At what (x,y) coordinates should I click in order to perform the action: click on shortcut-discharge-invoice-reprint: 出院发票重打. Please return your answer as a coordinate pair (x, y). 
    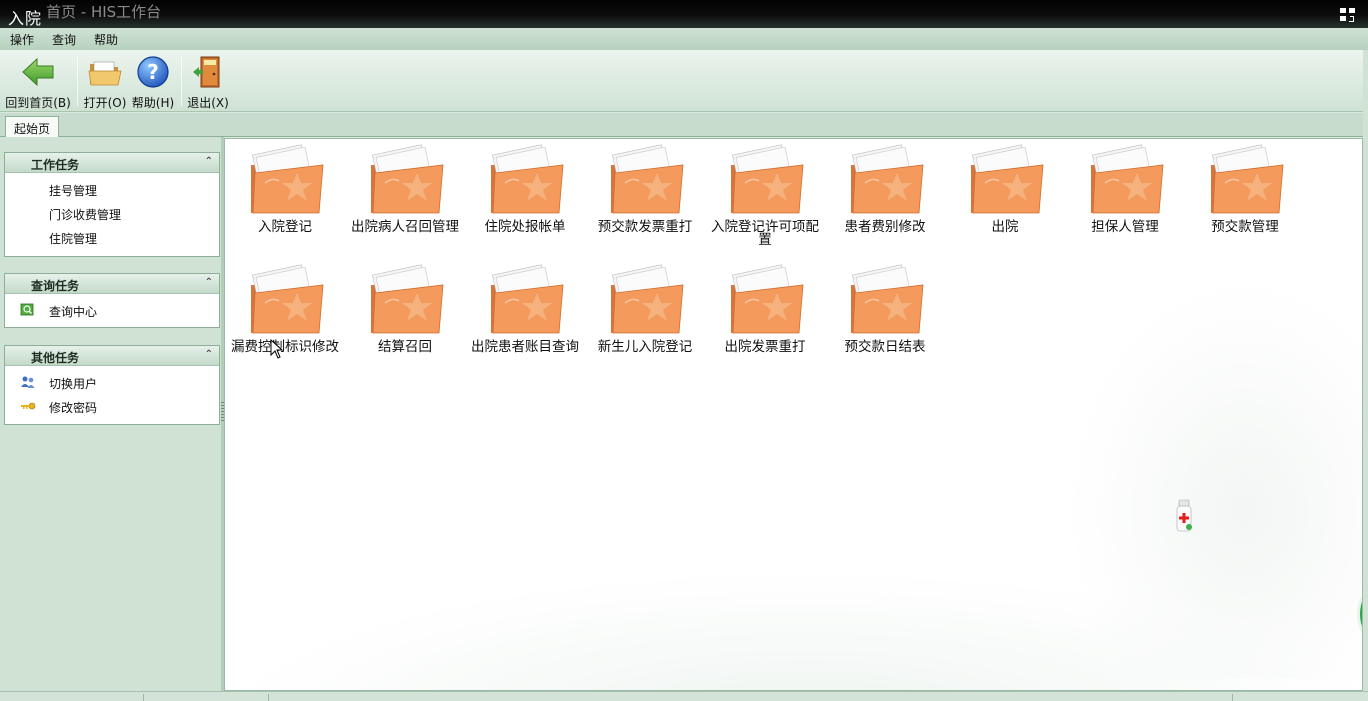
    Looking at the image, I should click on (765, 316).